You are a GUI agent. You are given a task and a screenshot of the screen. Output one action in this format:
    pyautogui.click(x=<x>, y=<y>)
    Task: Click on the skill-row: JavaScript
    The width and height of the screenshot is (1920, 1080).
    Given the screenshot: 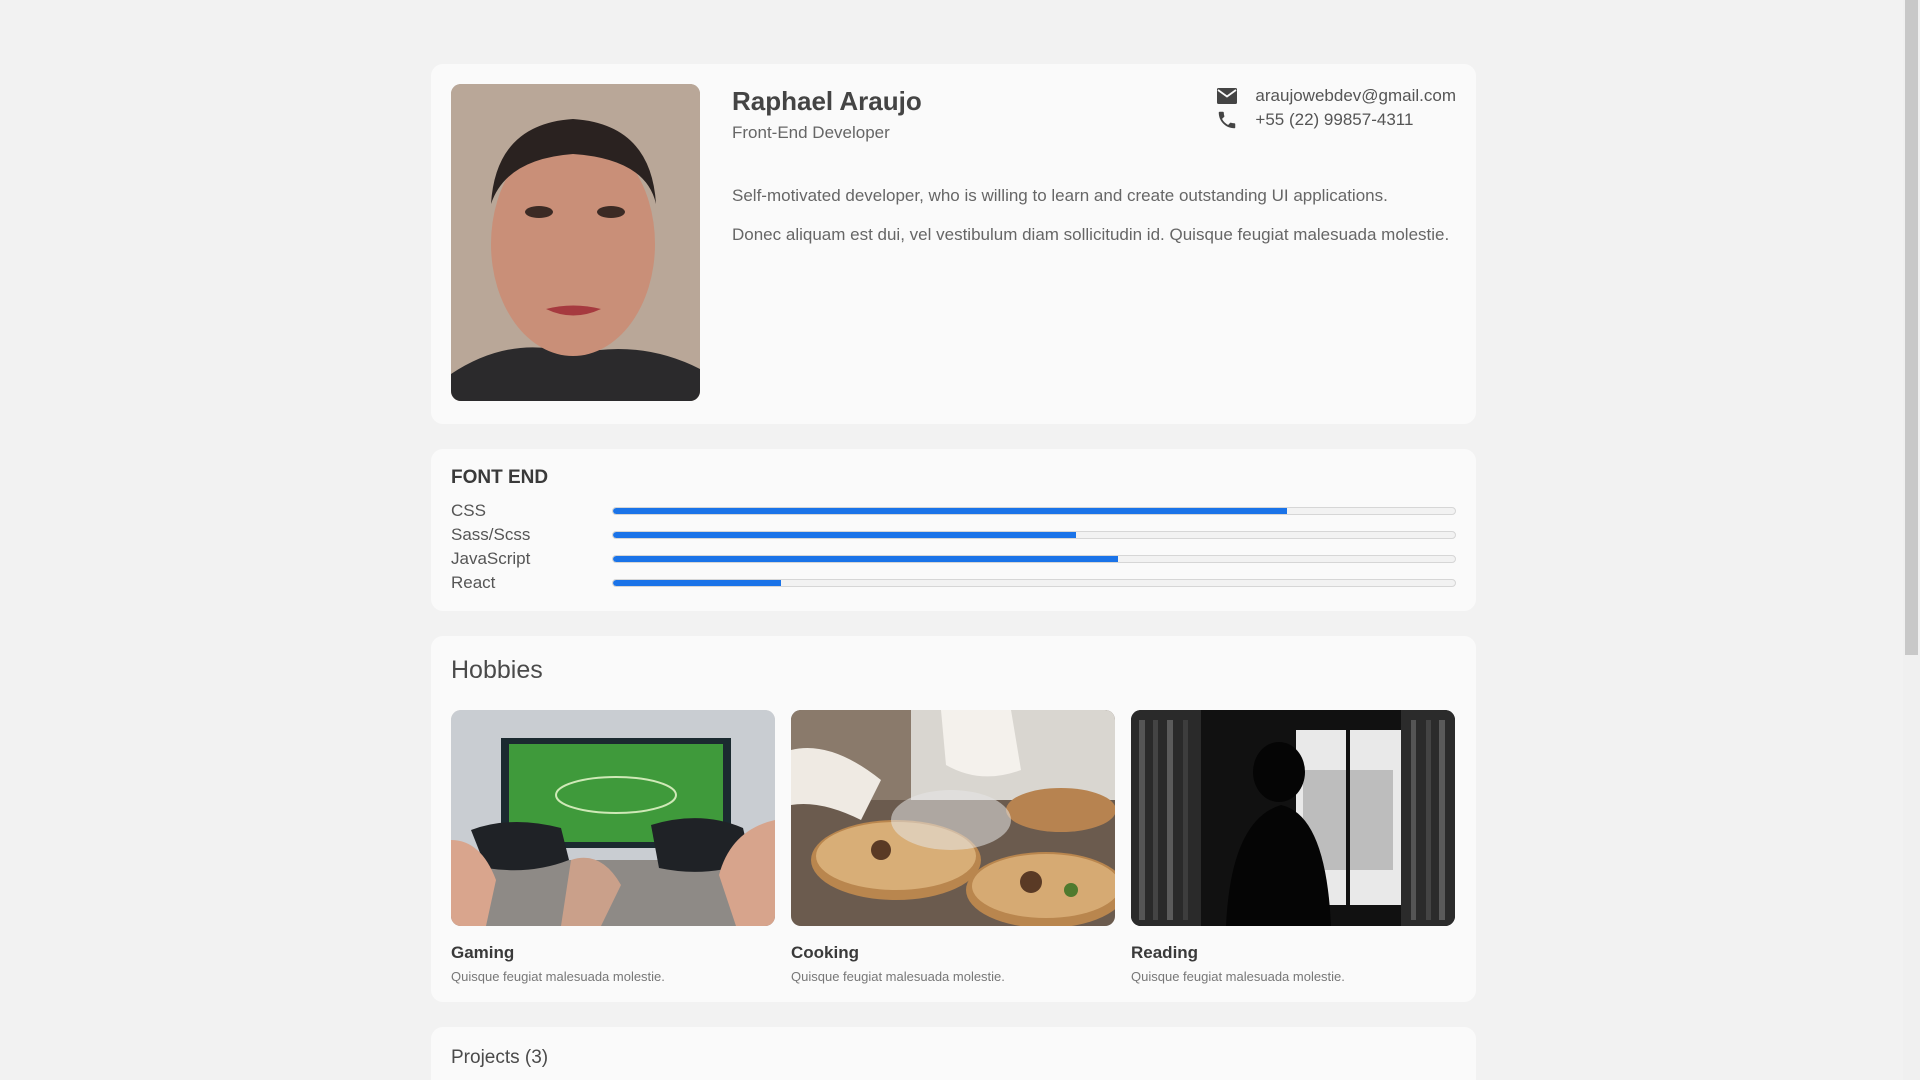 What is the action you would take?
    pyautogui.click(x=953, y=559)
    